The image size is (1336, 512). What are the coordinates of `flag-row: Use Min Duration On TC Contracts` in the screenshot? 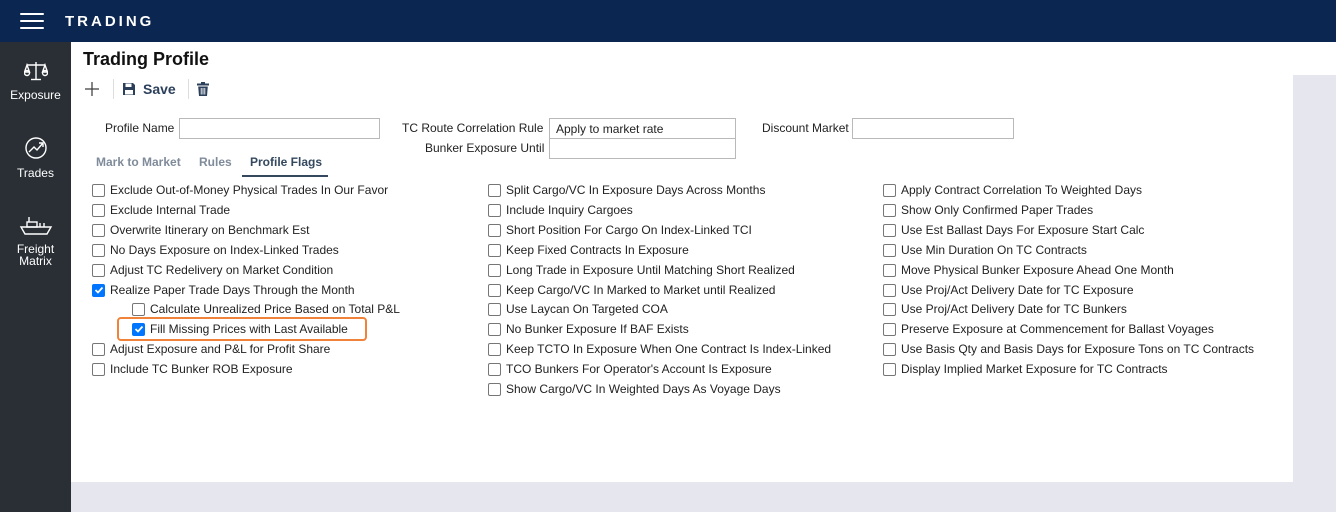 It's located at (985, 250).